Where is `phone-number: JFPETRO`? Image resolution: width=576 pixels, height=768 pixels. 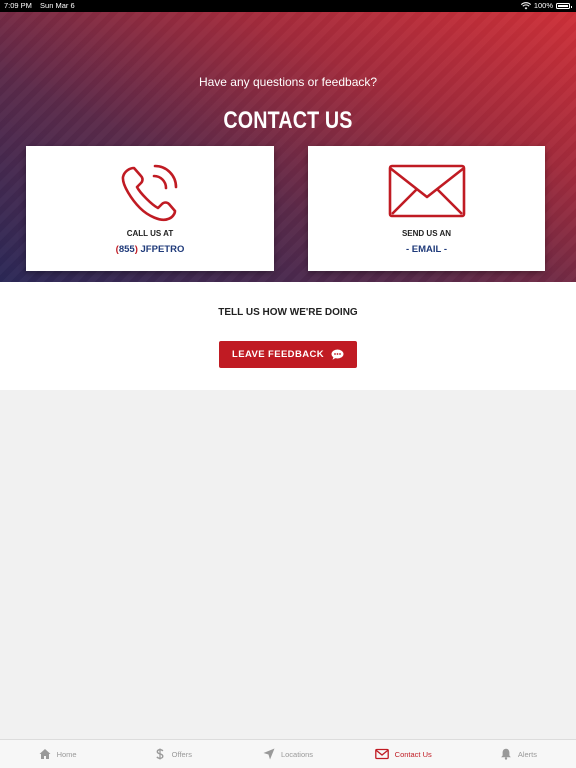
phone-number: JFPETRO is located at coordinates (162, 249).